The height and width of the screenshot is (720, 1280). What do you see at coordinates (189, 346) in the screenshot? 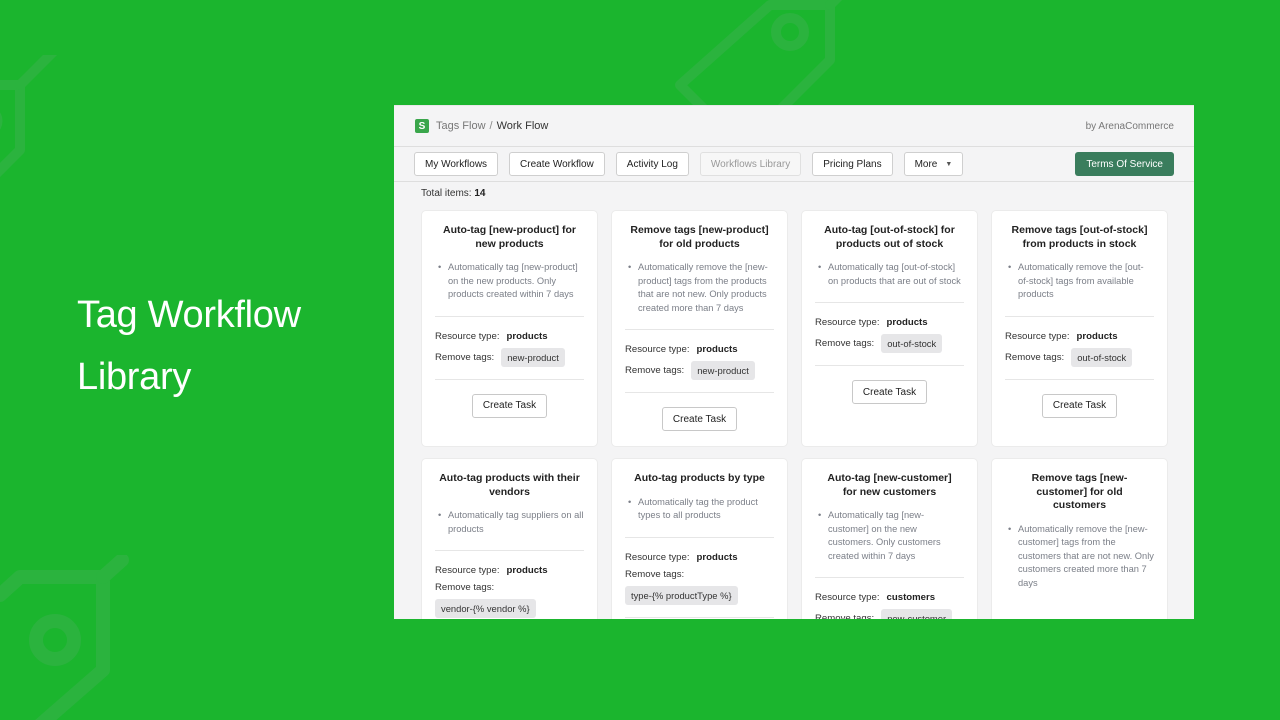
I see `hero-title: Tag Workflow Library` at bounding box center [189, 346].